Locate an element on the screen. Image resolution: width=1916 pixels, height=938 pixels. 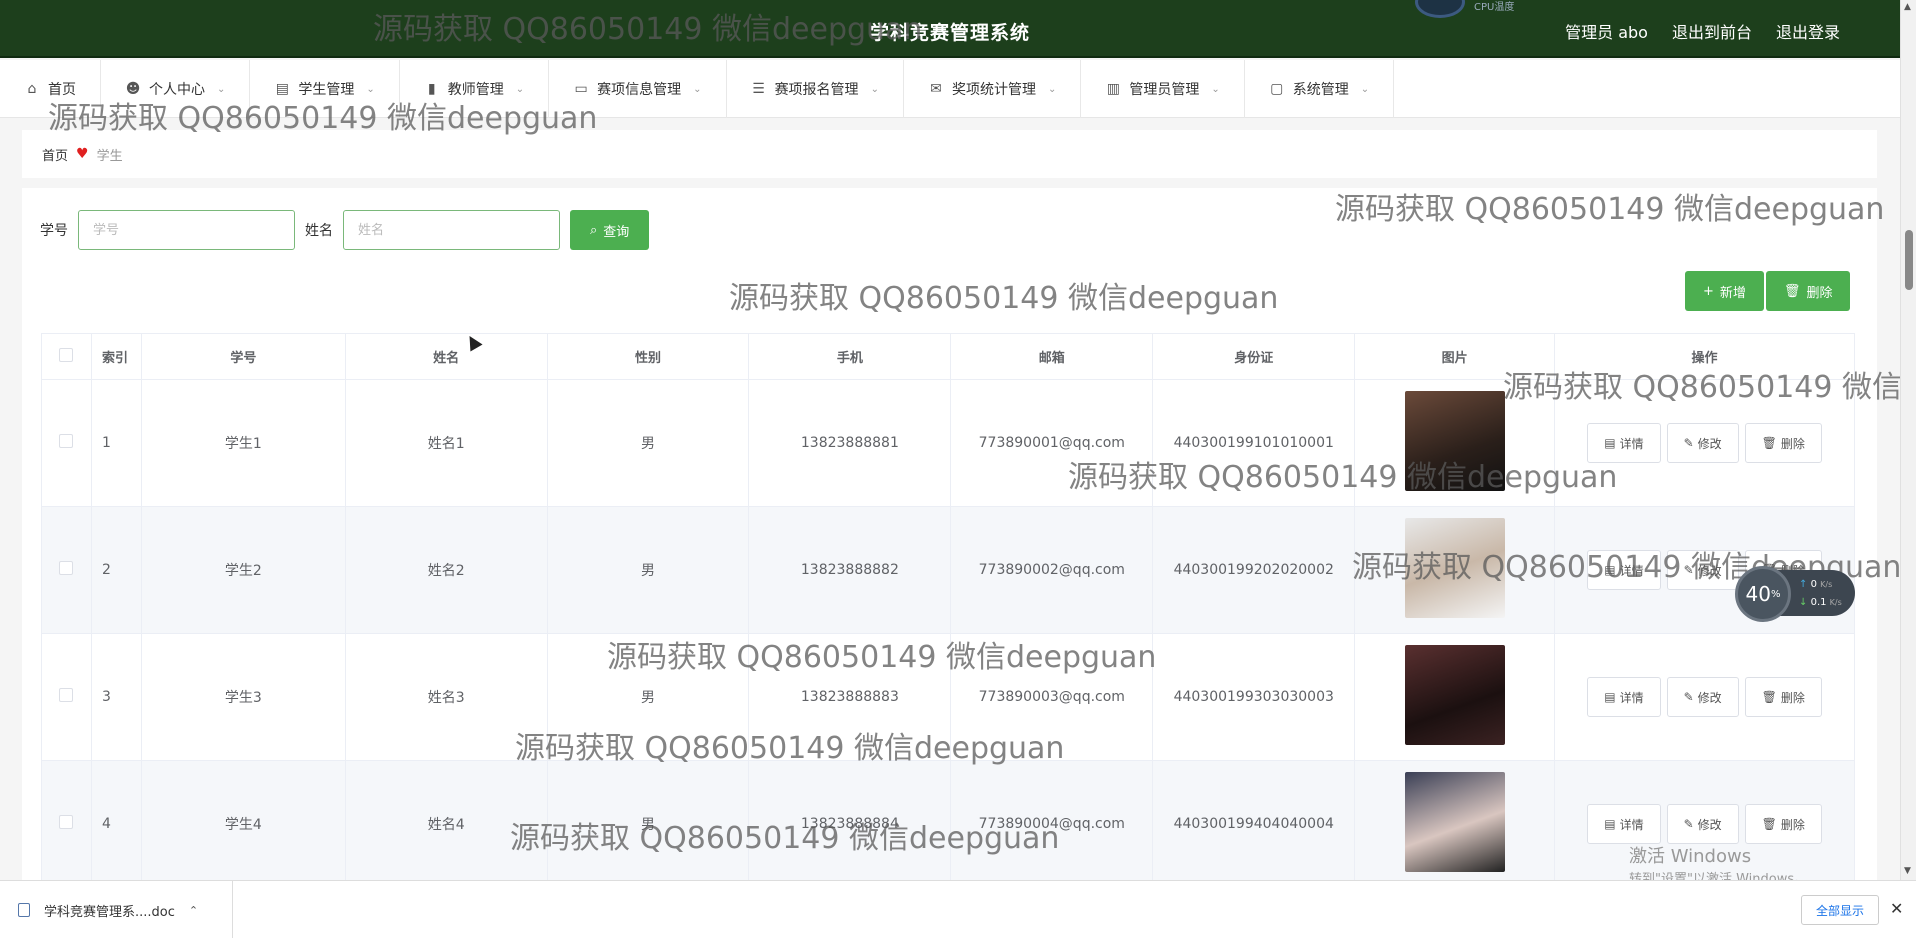
breadcrumb-home: 首页 is located at coordinates (55, 154).